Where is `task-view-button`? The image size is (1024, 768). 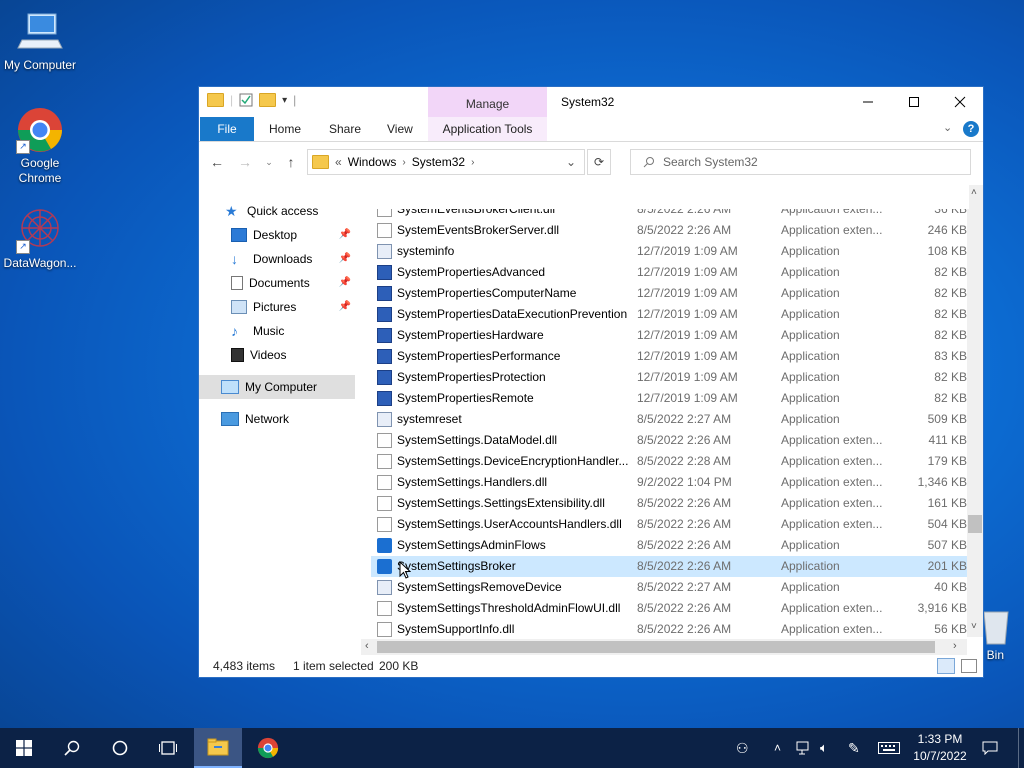 task-view-button is located at coordinates (168, 748).